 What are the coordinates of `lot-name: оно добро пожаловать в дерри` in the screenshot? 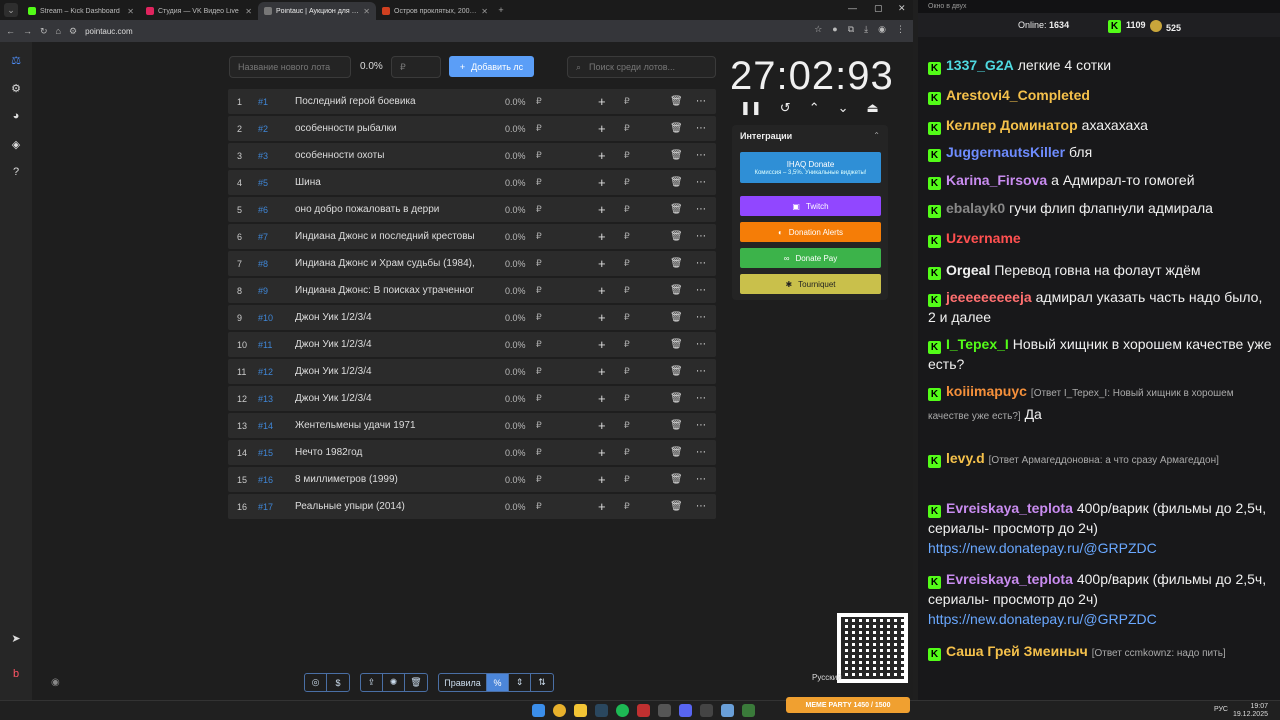 It's located at (393, 209).